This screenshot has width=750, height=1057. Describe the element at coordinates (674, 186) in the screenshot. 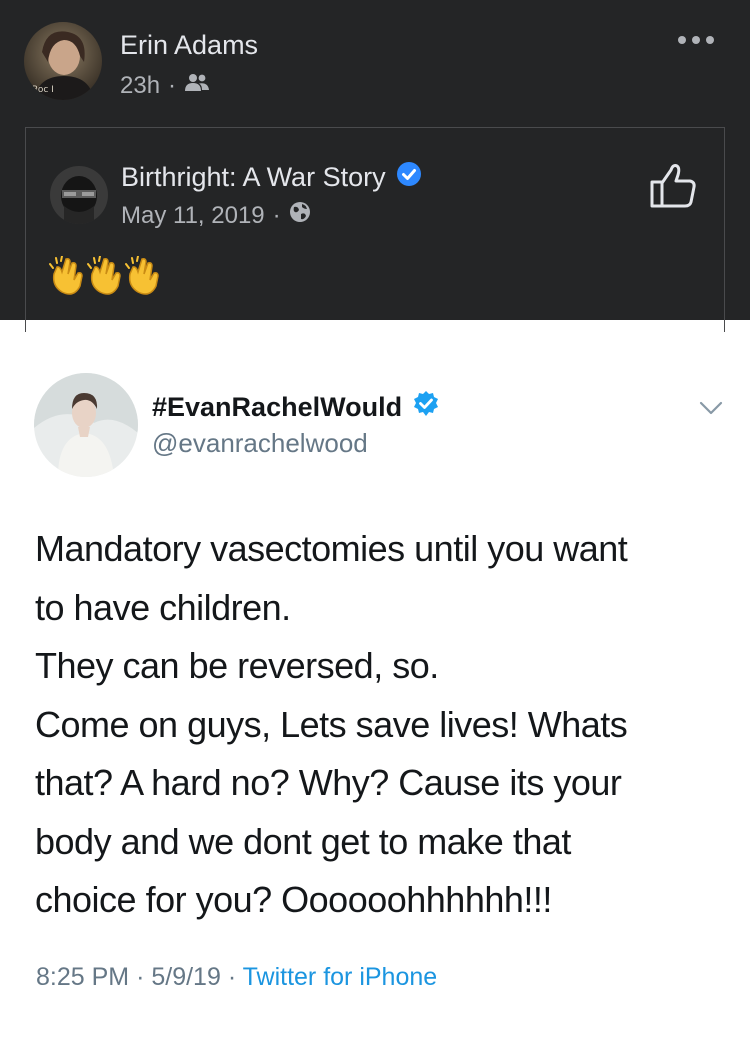

I see `thumbs-up-icon` at that location.